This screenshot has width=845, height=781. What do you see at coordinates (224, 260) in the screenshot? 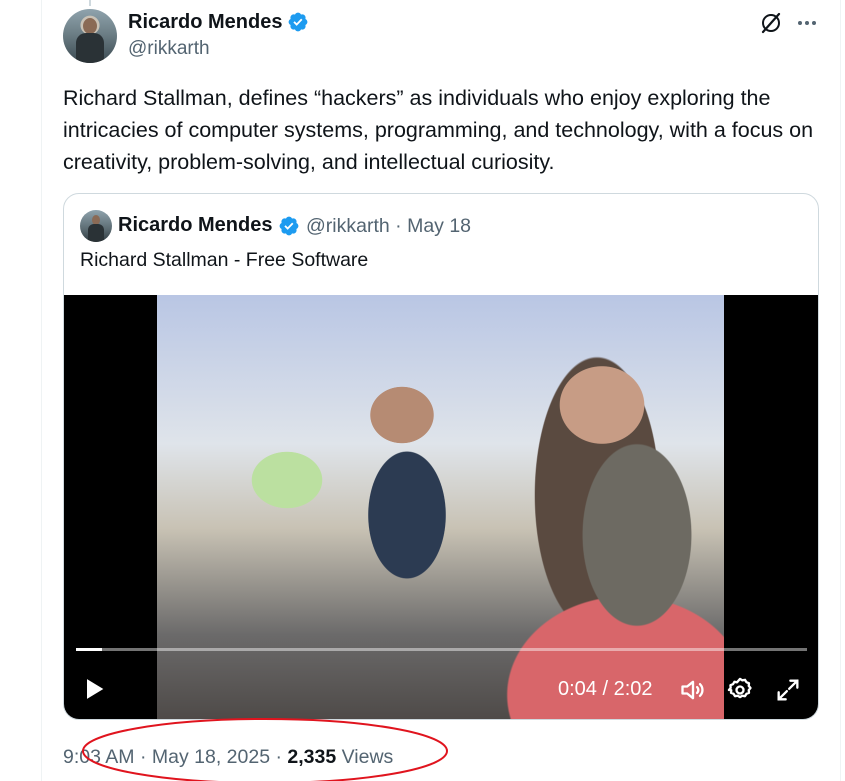
I see `quoted-tweet-text: Richard Stallman - Free Software` at bounding box center [224, 260].